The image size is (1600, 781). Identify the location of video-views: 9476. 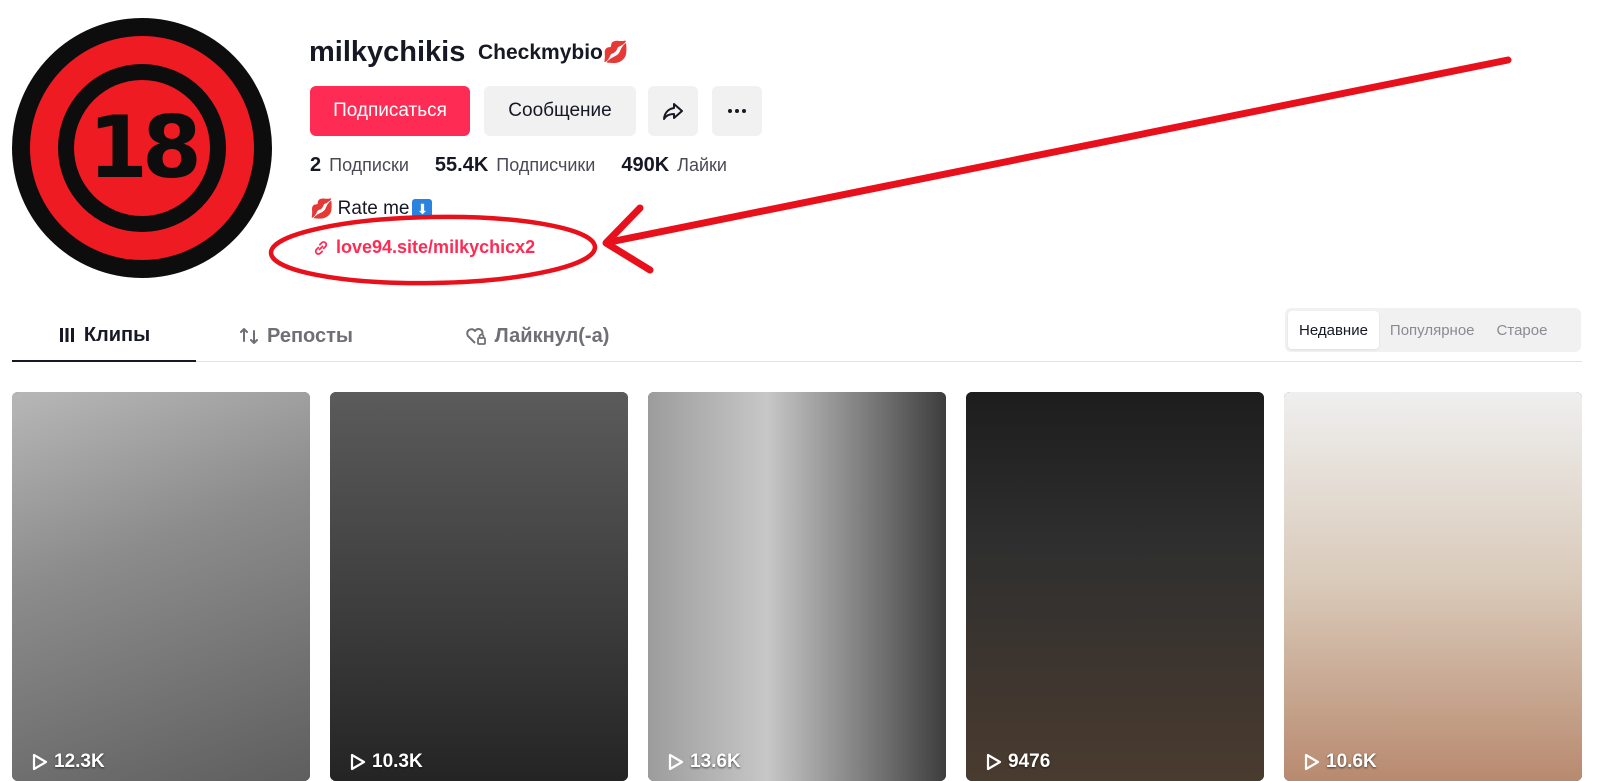
(1018, 762).